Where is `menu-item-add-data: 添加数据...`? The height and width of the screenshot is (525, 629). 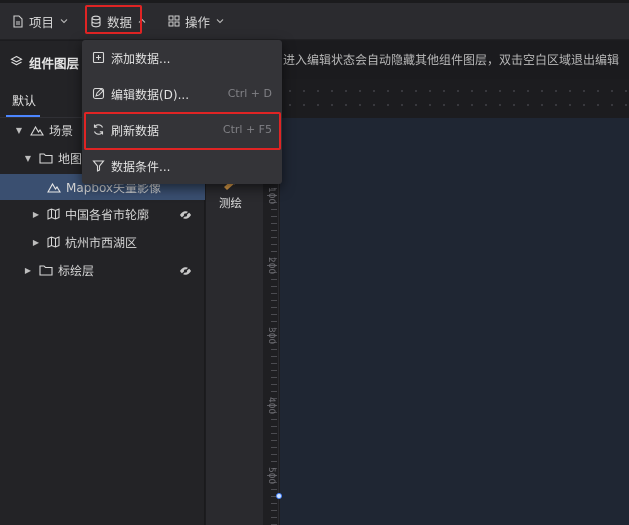
menu-item-add-data: 添加数据... is located at coordinates (182, 58).